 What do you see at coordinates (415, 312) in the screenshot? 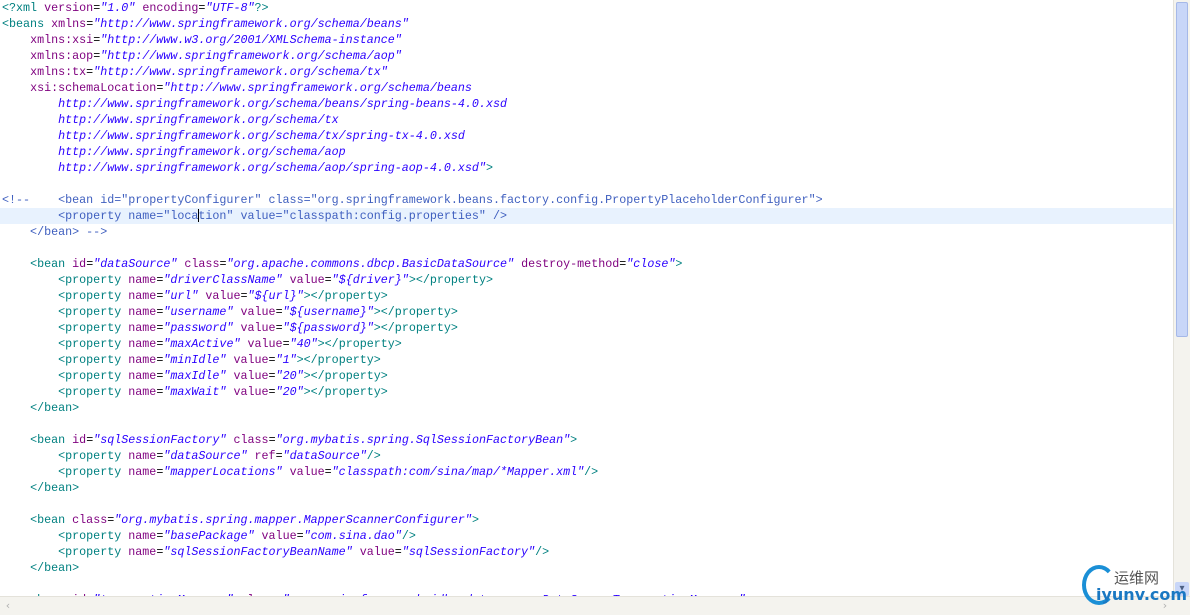
I see `xml-tag: ></property>` at bounding box center [415, 312].